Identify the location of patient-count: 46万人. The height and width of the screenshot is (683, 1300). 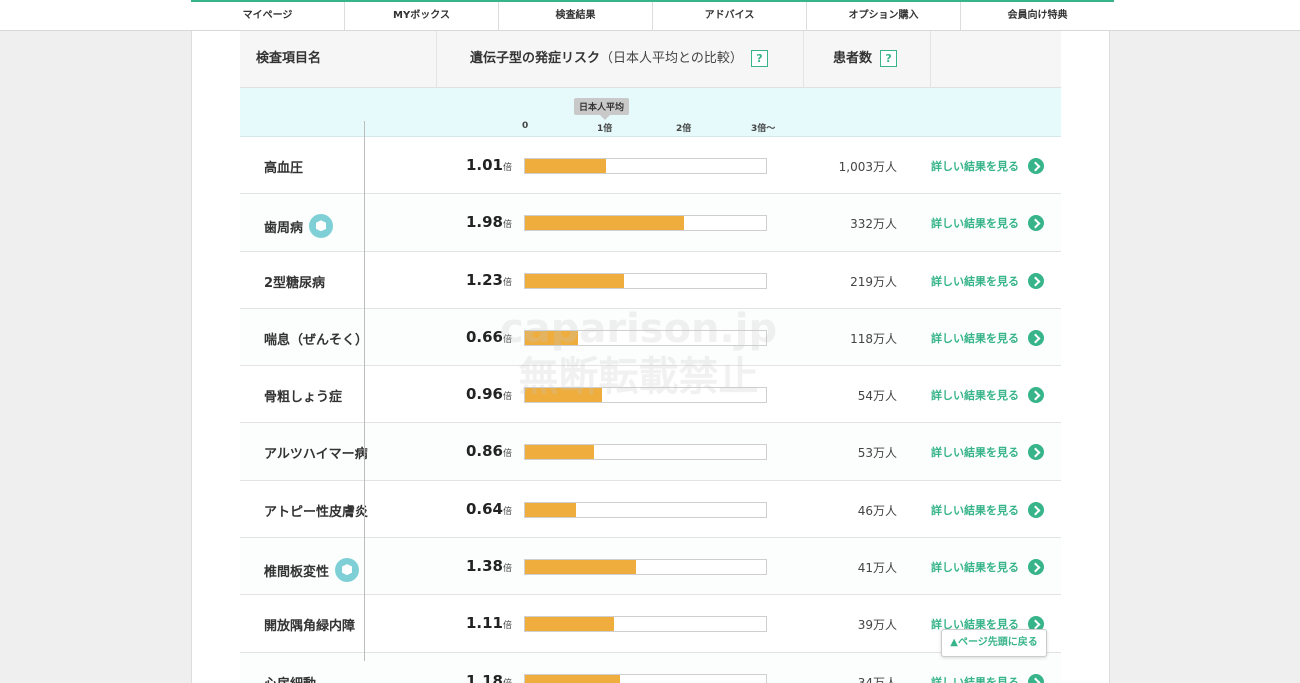
(877, 510).